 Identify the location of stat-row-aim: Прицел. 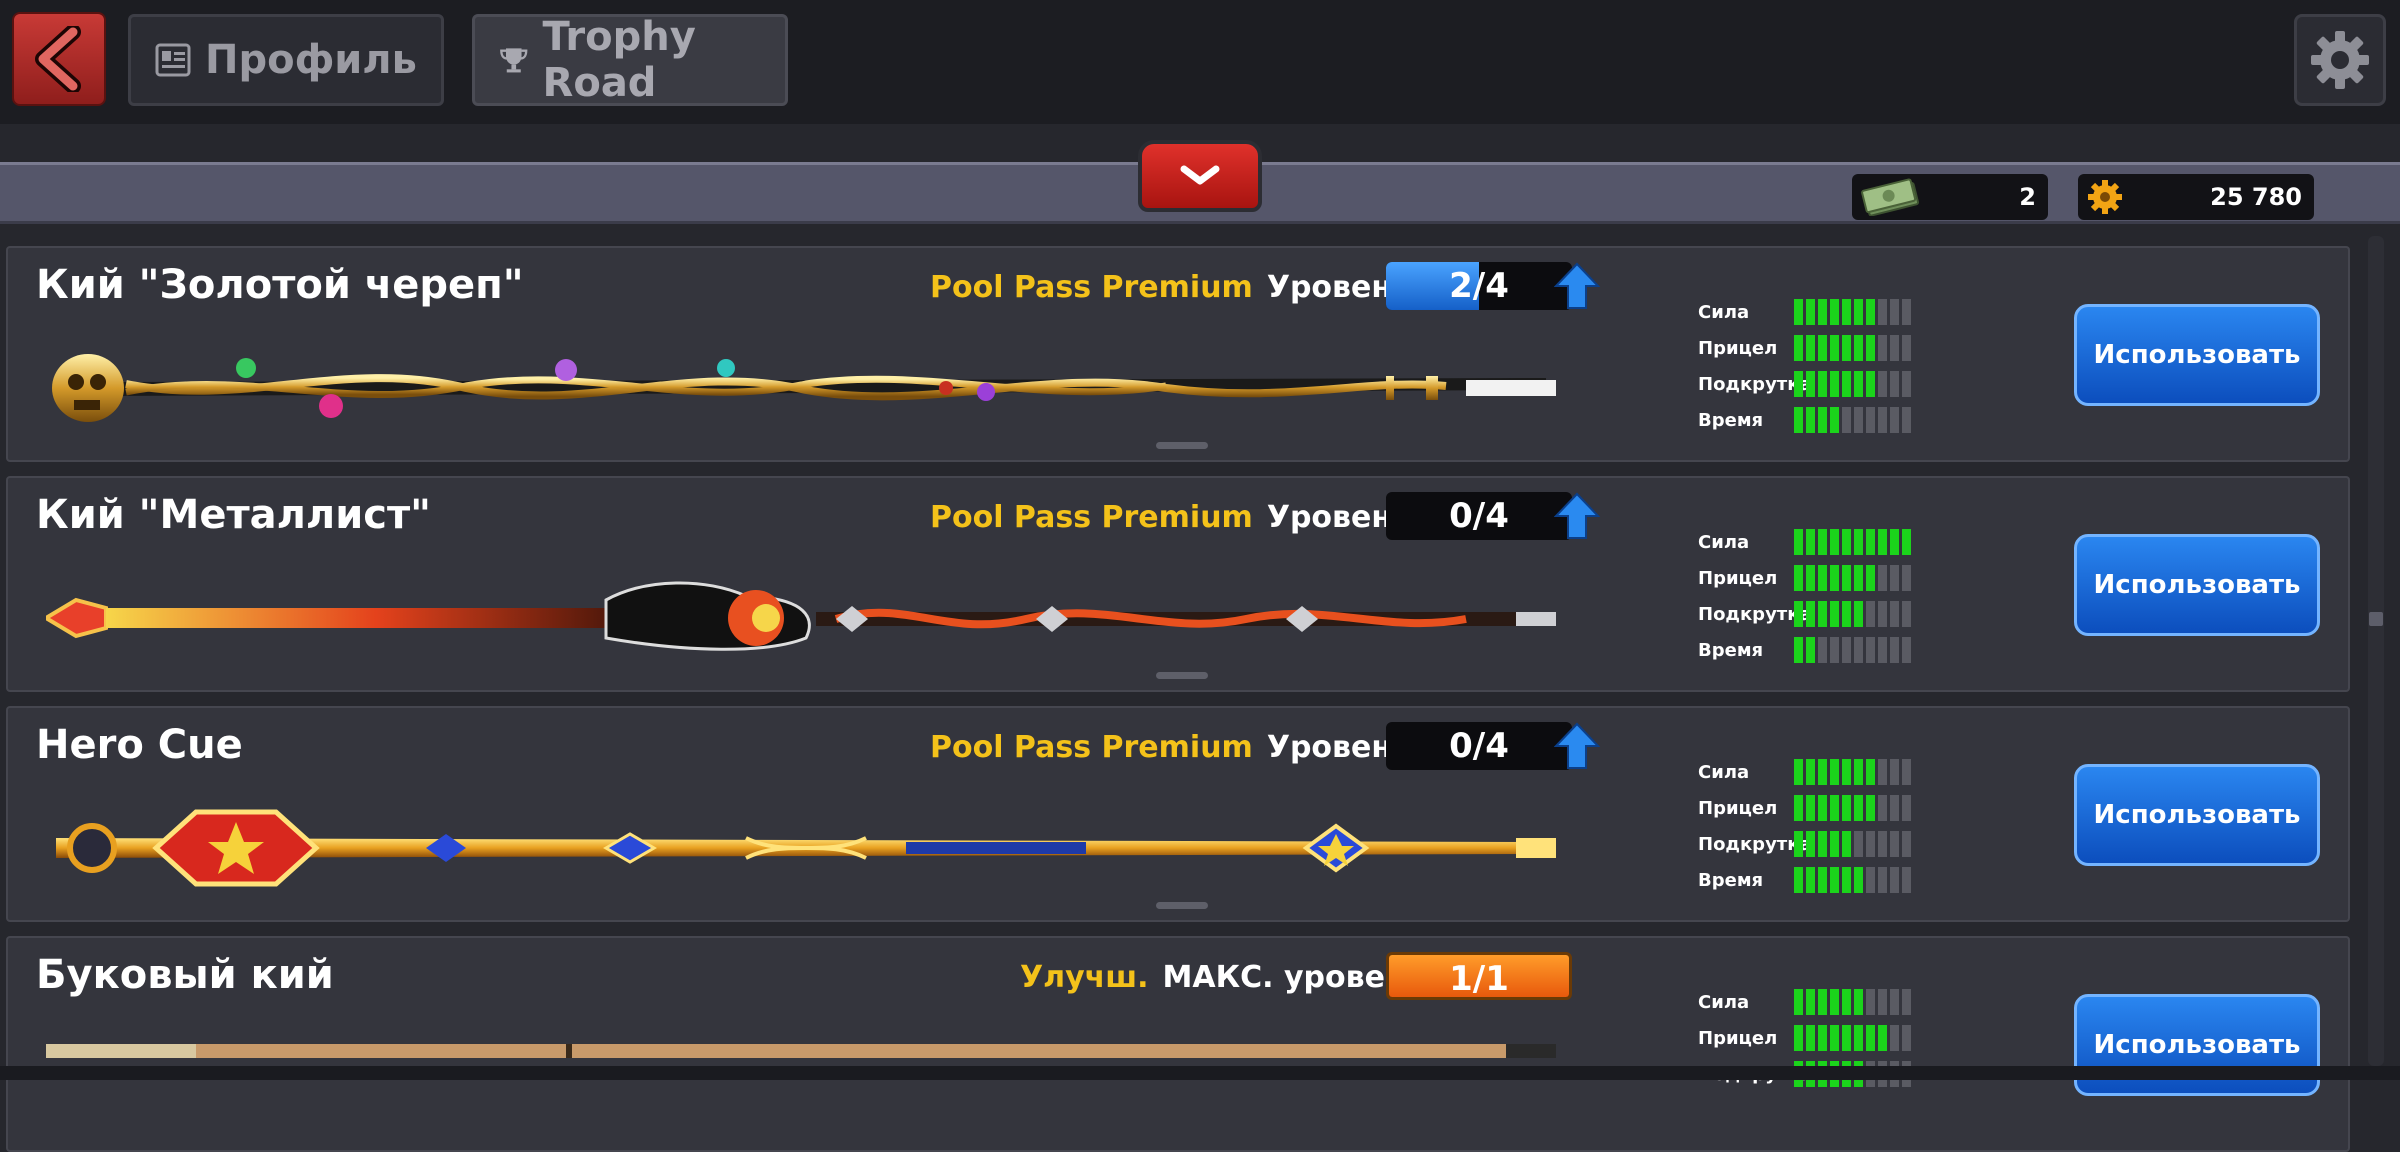
(1818, 348).